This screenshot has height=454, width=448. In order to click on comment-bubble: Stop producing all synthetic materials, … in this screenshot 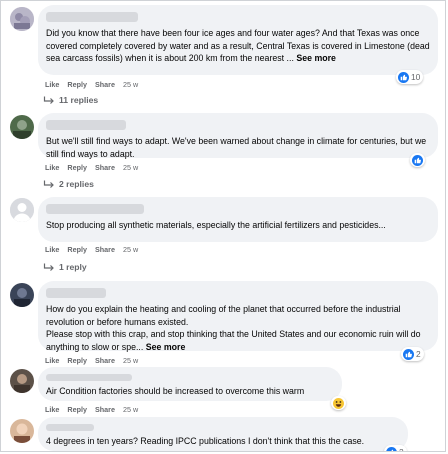, I will do `click(238, 219)`.